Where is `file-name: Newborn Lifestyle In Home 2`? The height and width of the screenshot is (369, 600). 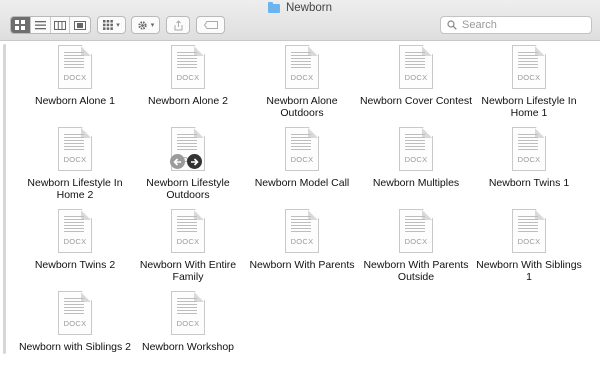 file-name: Newborn Lifestyle In Home 2 is located at coordinates (75, 189).